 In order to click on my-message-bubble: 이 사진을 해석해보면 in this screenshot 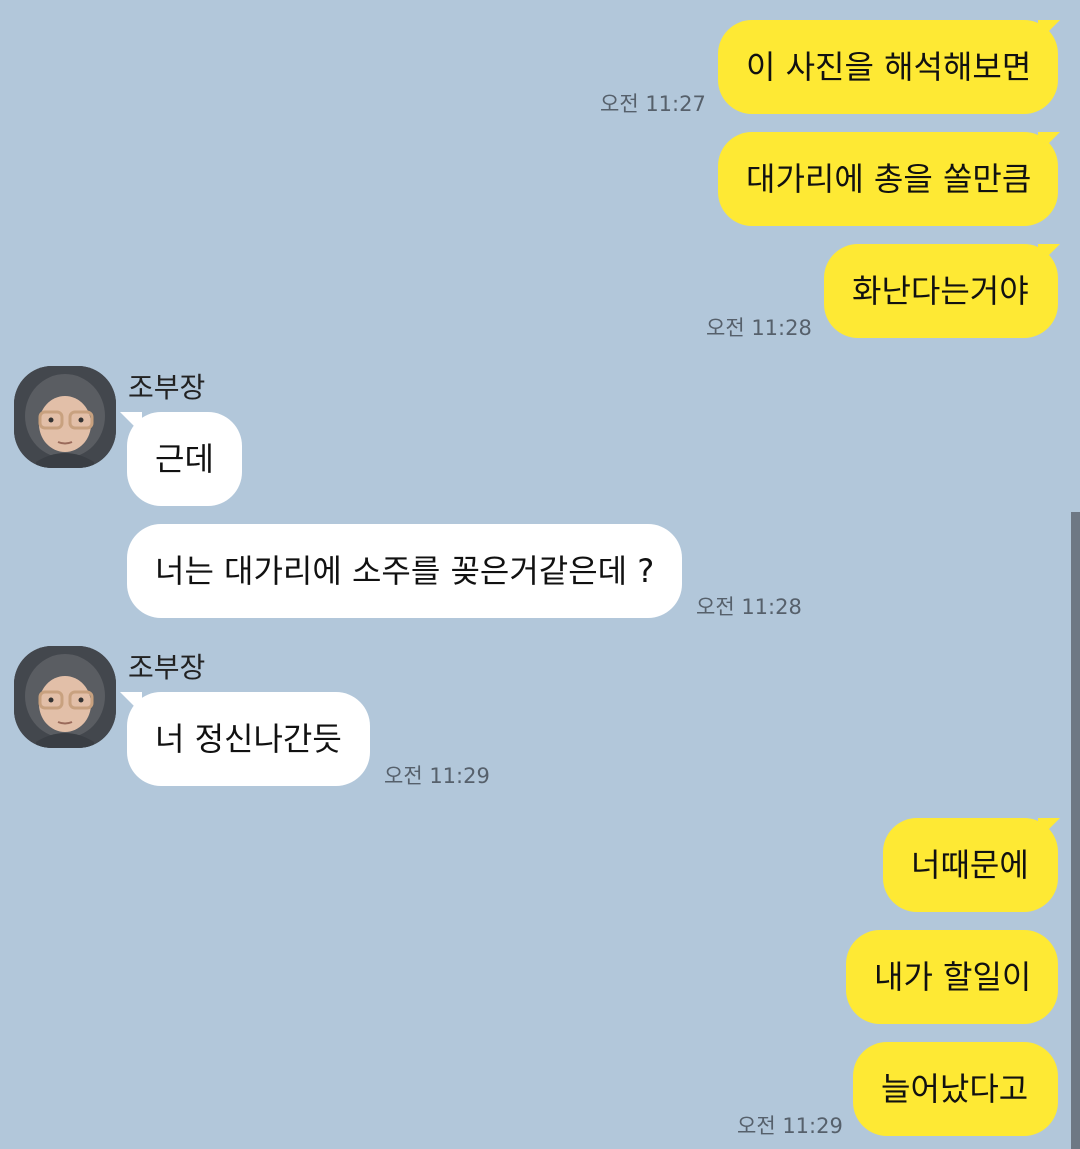, I will do `click(888, 67)`.